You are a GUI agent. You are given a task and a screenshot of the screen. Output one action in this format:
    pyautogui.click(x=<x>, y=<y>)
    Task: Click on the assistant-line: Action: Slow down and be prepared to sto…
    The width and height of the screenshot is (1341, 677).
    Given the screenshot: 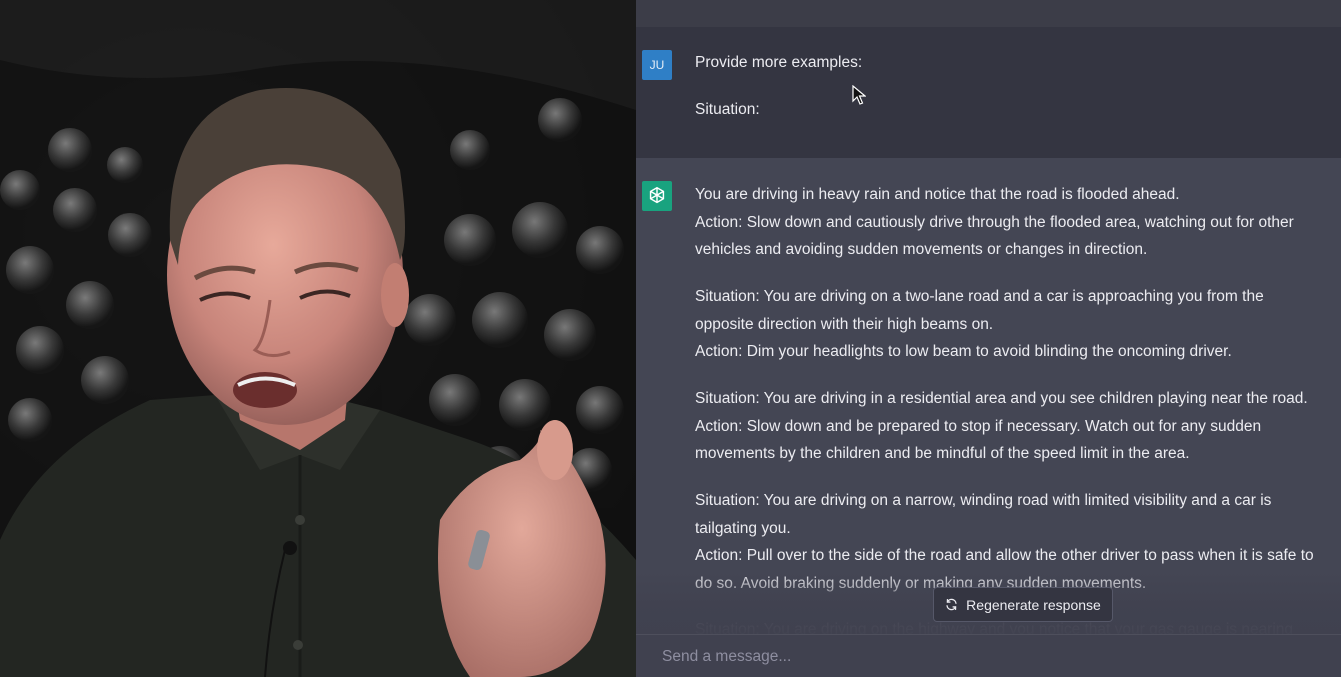 What is the action you would take?
    pyautogui.click(x=978, y=426)
    